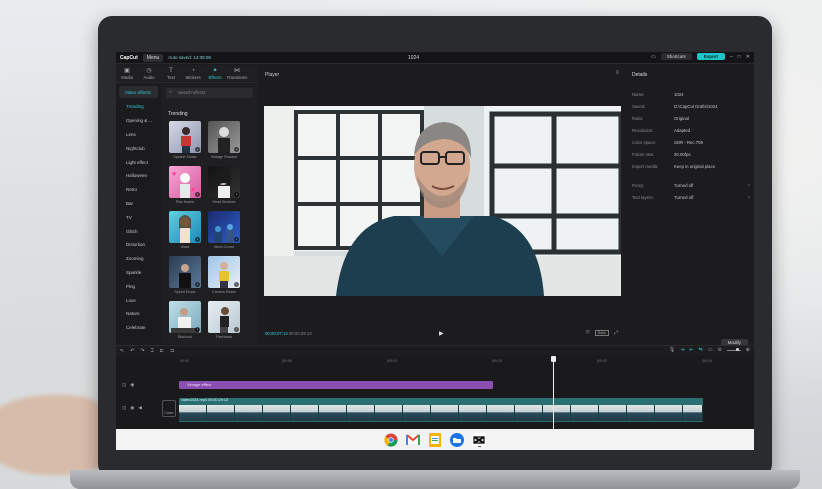 The height and width of the screenshot is (489, 822). Describe the element at coordinates (138, 286) in the screenshot. I see `category-item: Ping` at that location.